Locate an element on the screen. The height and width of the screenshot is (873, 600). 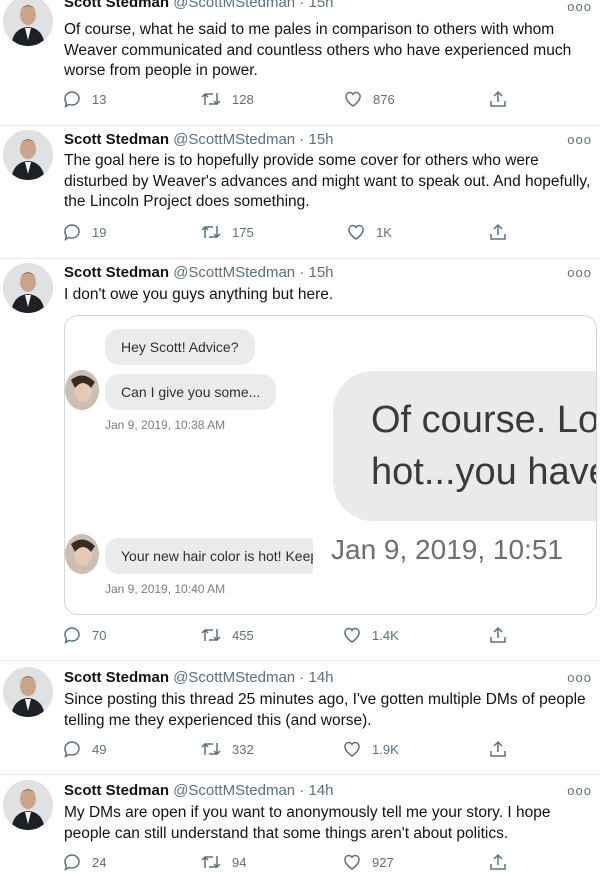
tweet-actions: 49 332 1.9K is located at coordinates (287, 749).